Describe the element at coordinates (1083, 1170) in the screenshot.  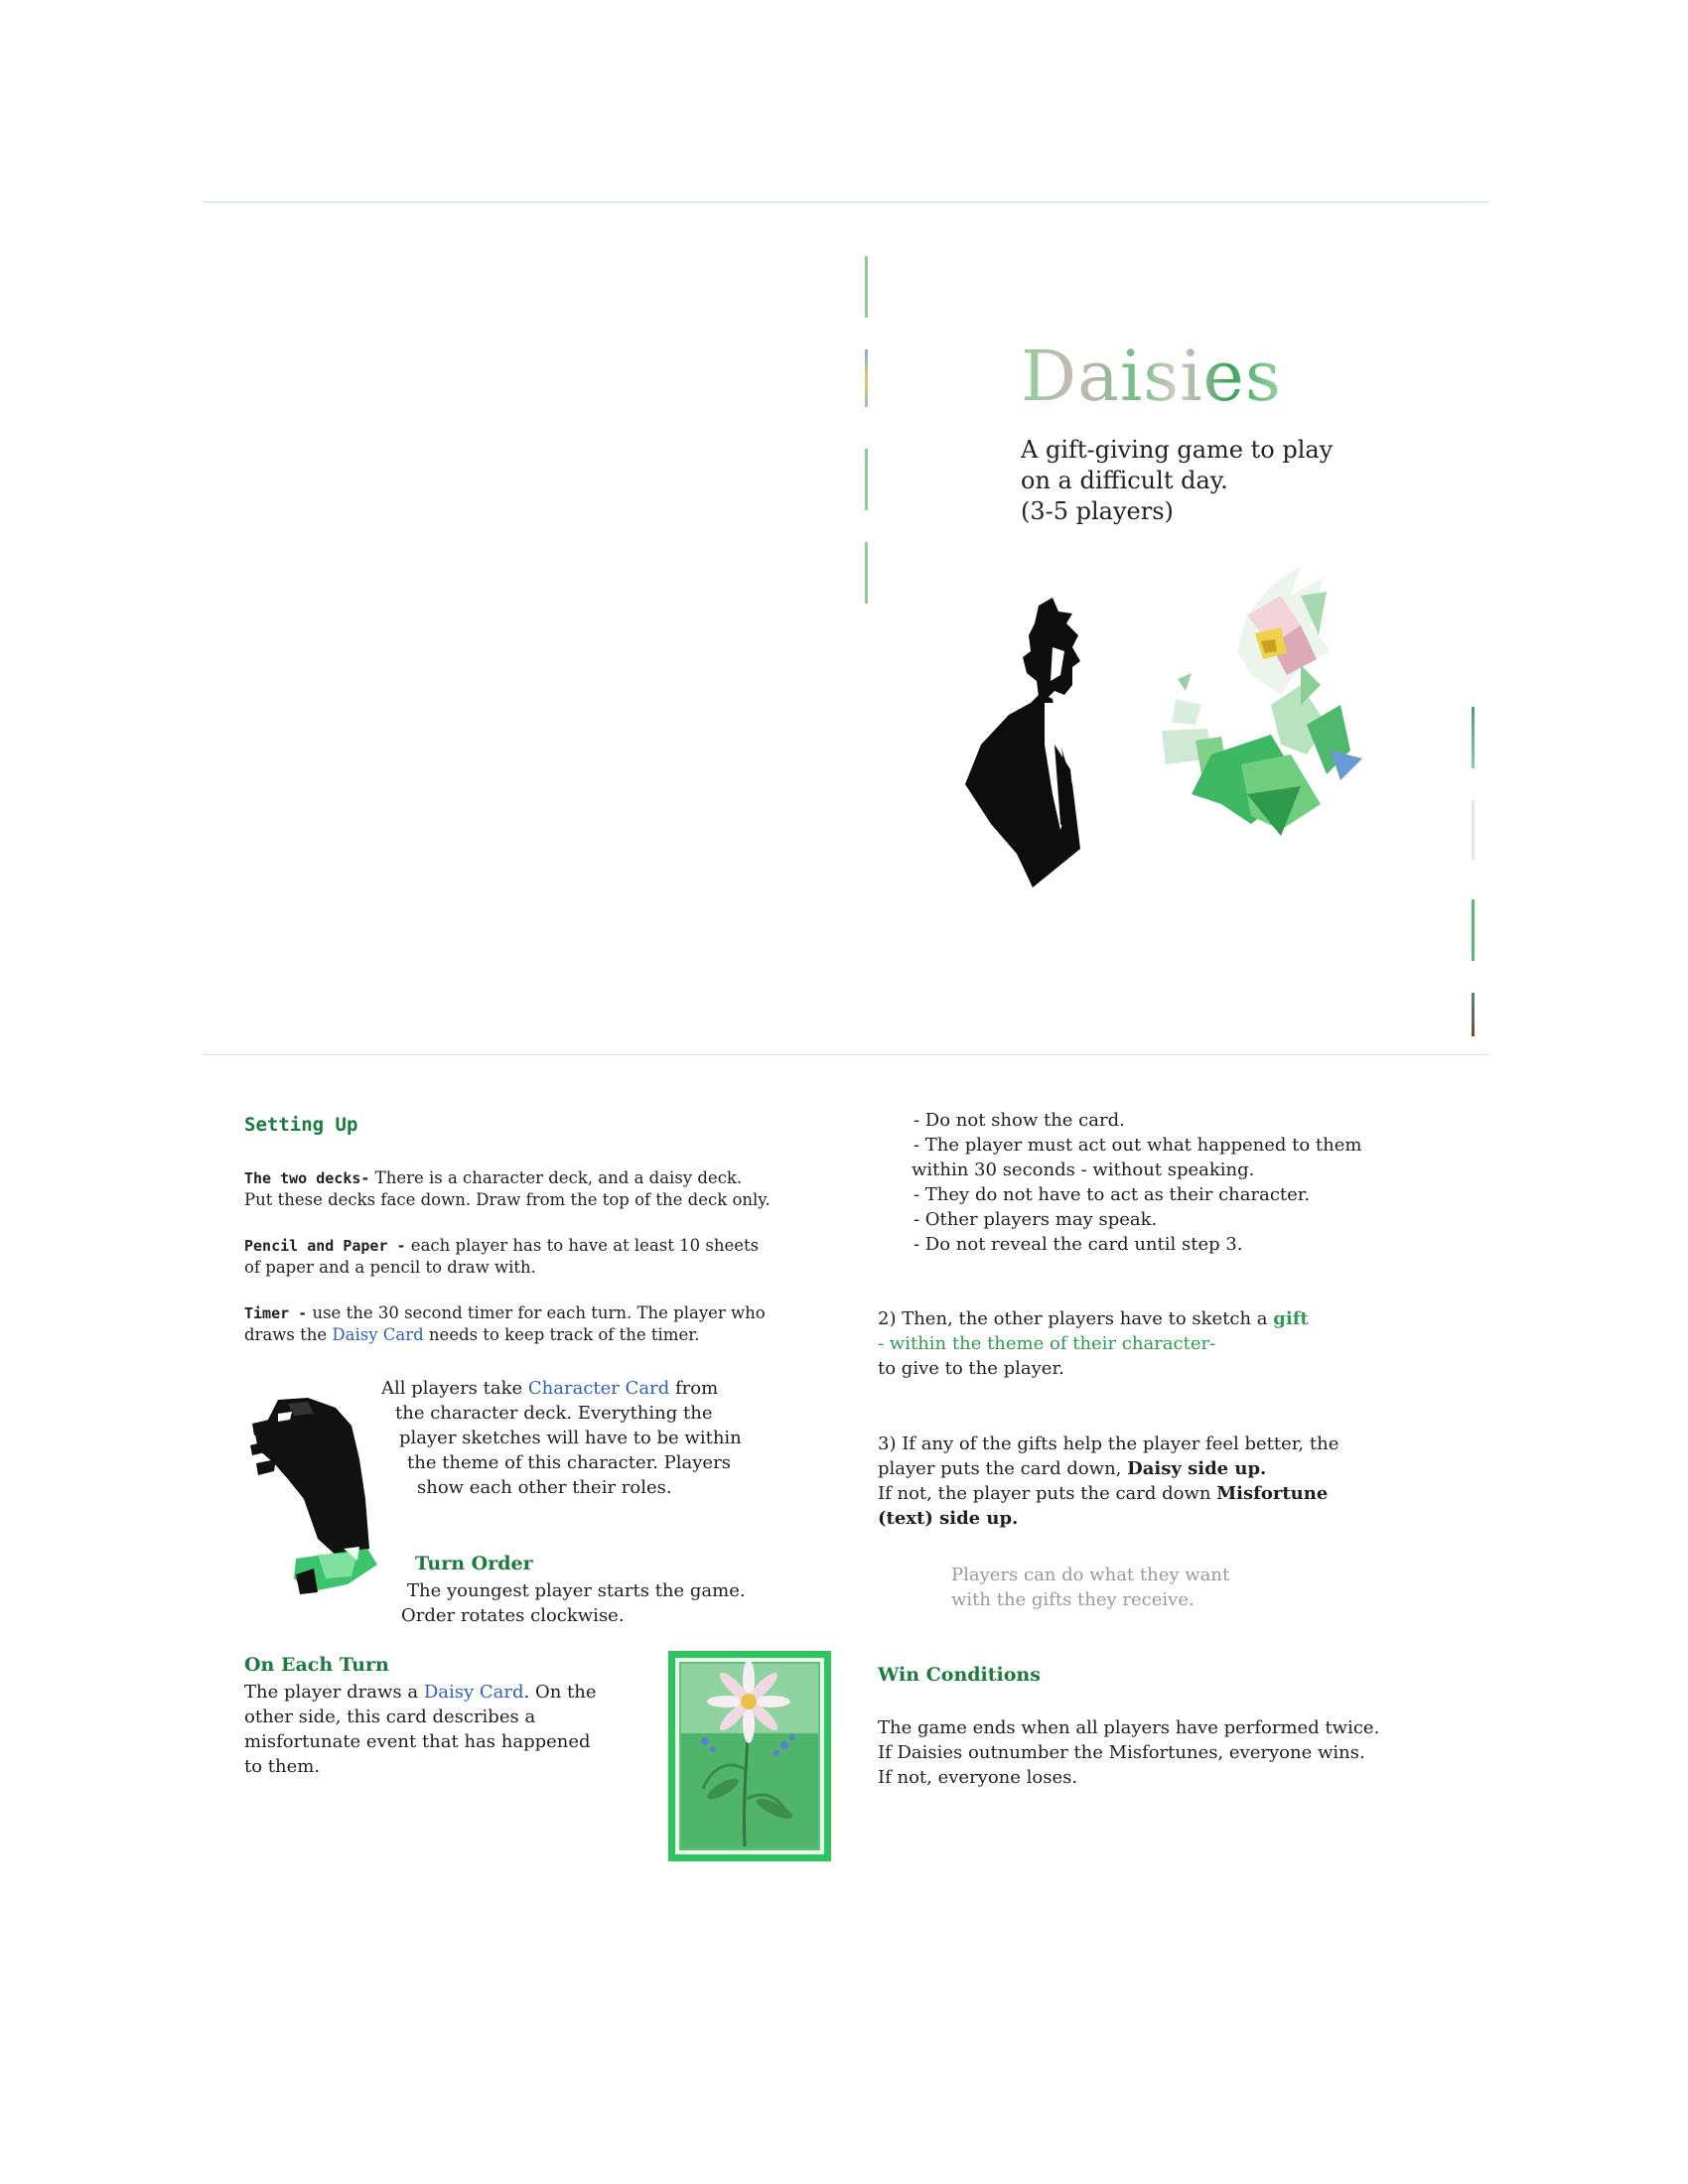
I see `rule-item: within 30 seconds - without speaking.` at that location.